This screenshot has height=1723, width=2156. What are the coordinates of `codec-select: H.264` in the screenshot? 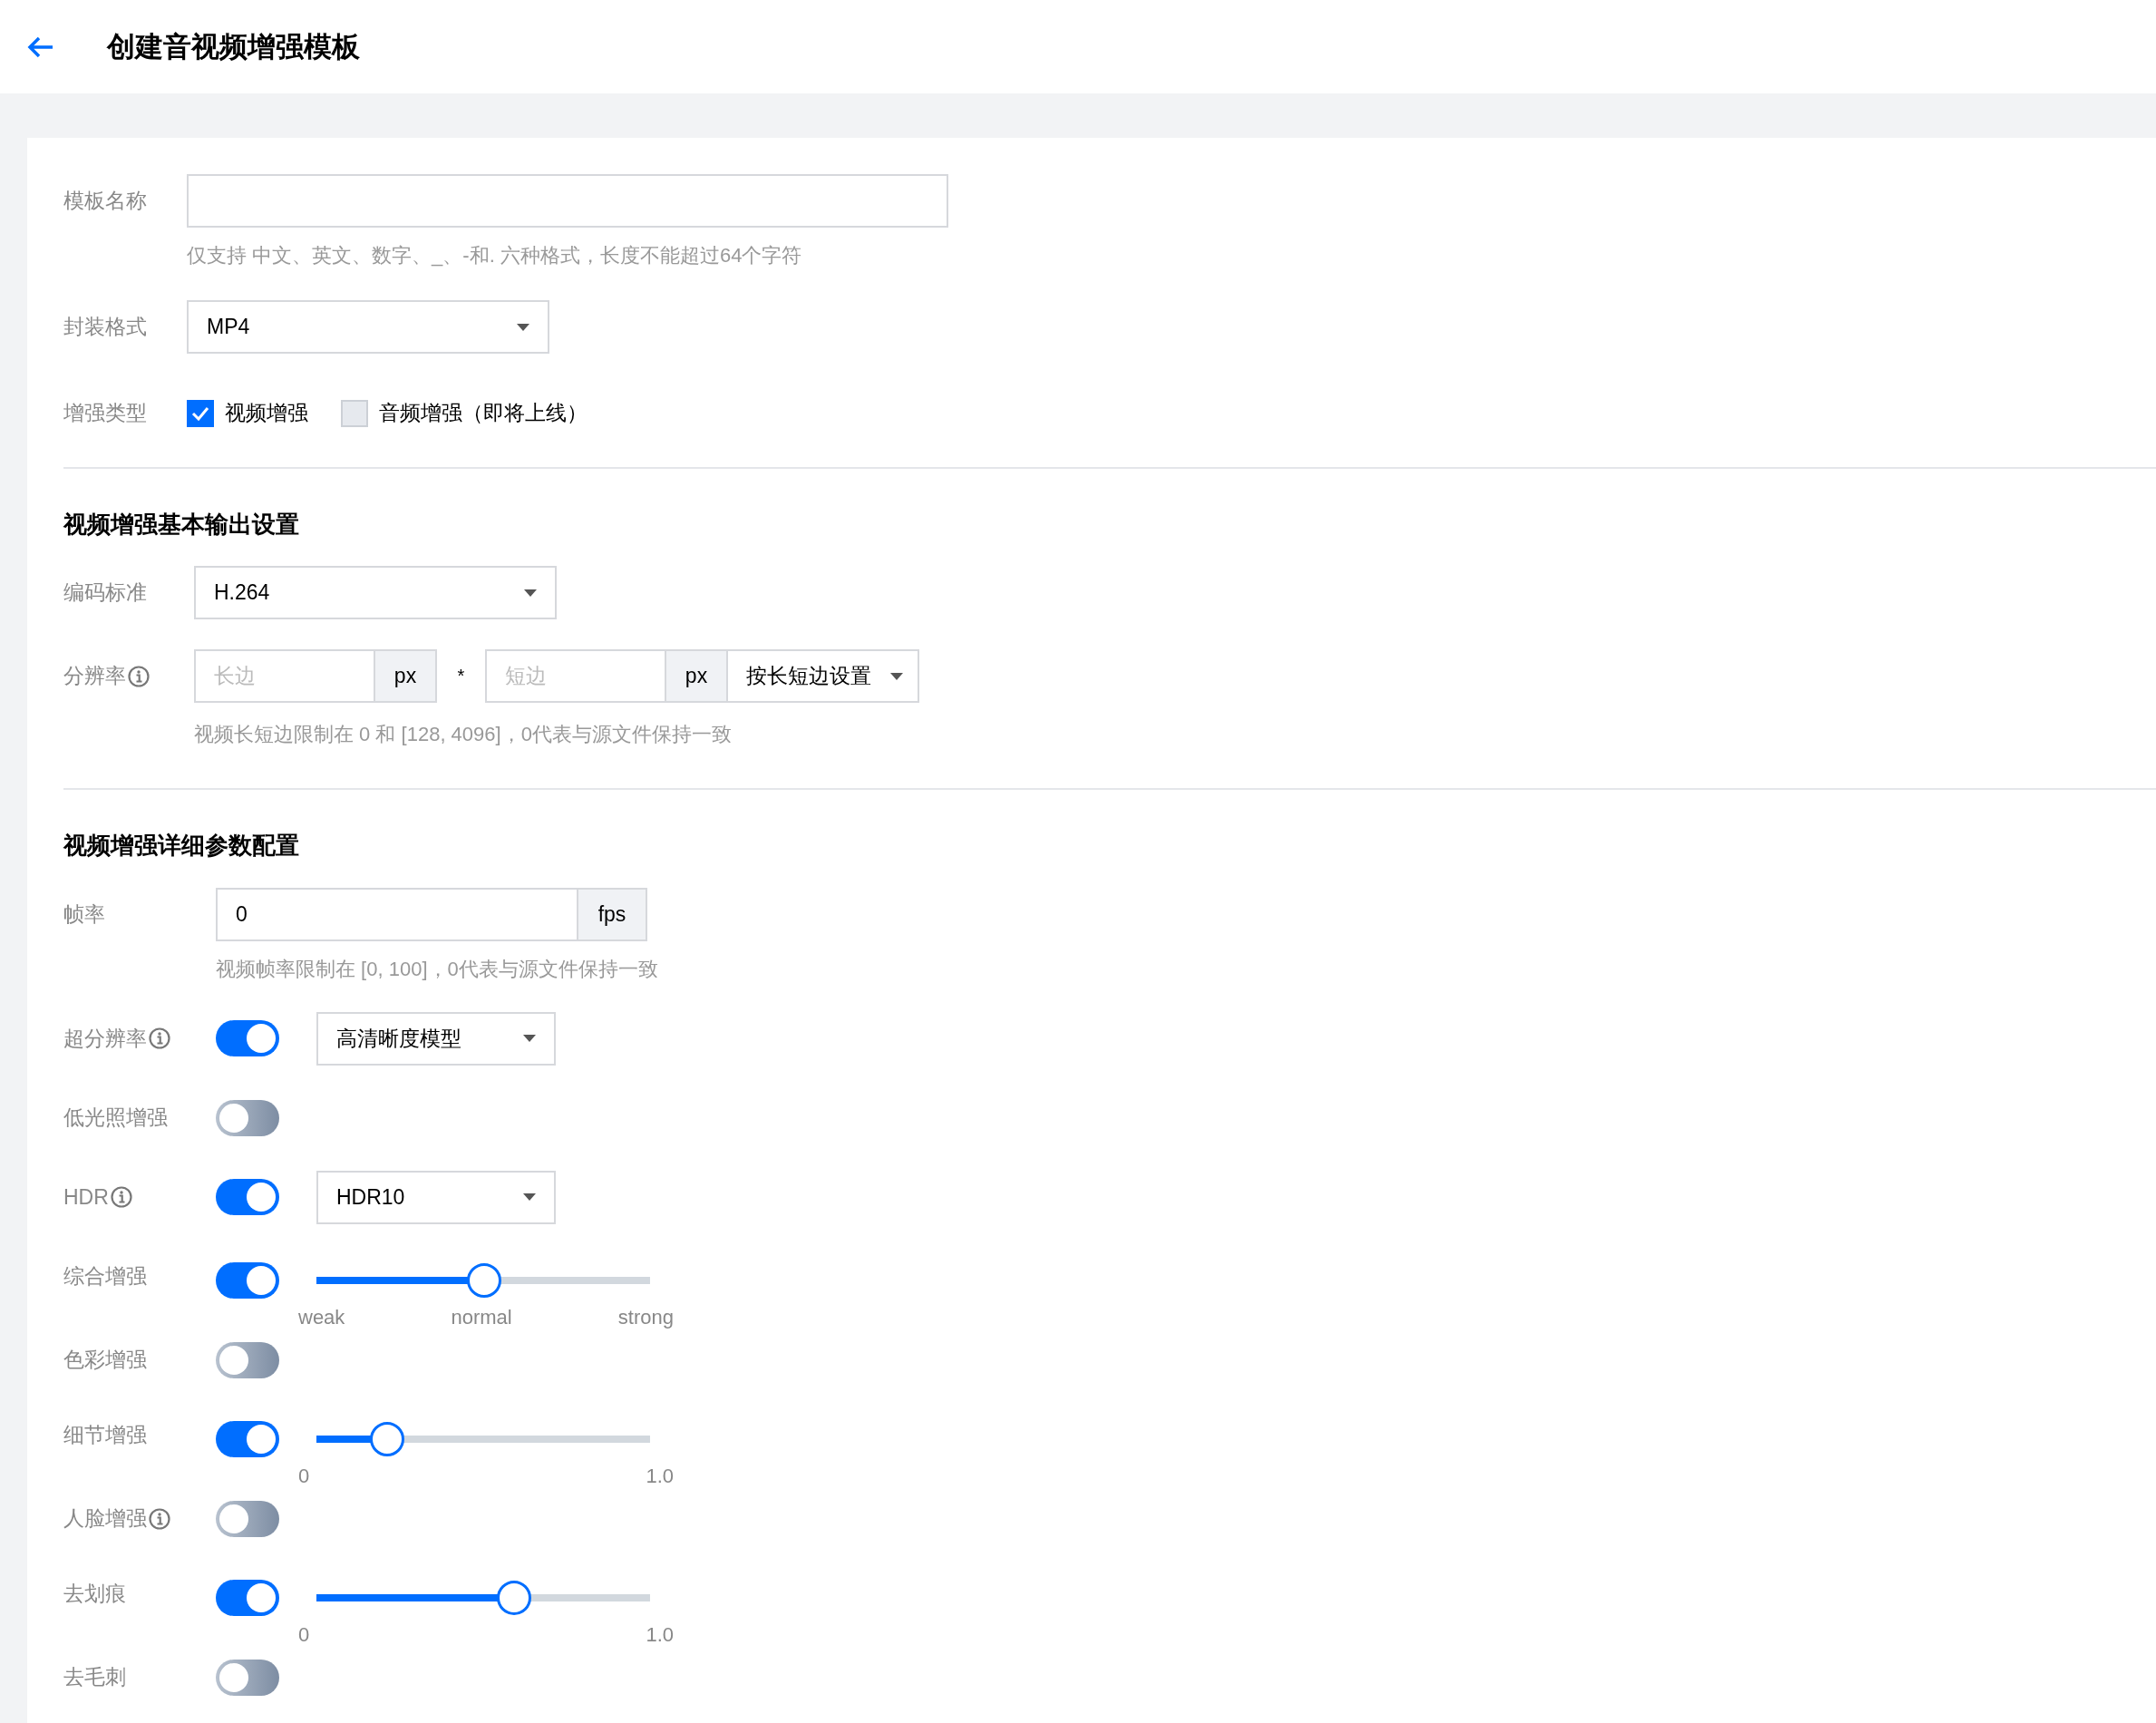 It's located at (375, 592).